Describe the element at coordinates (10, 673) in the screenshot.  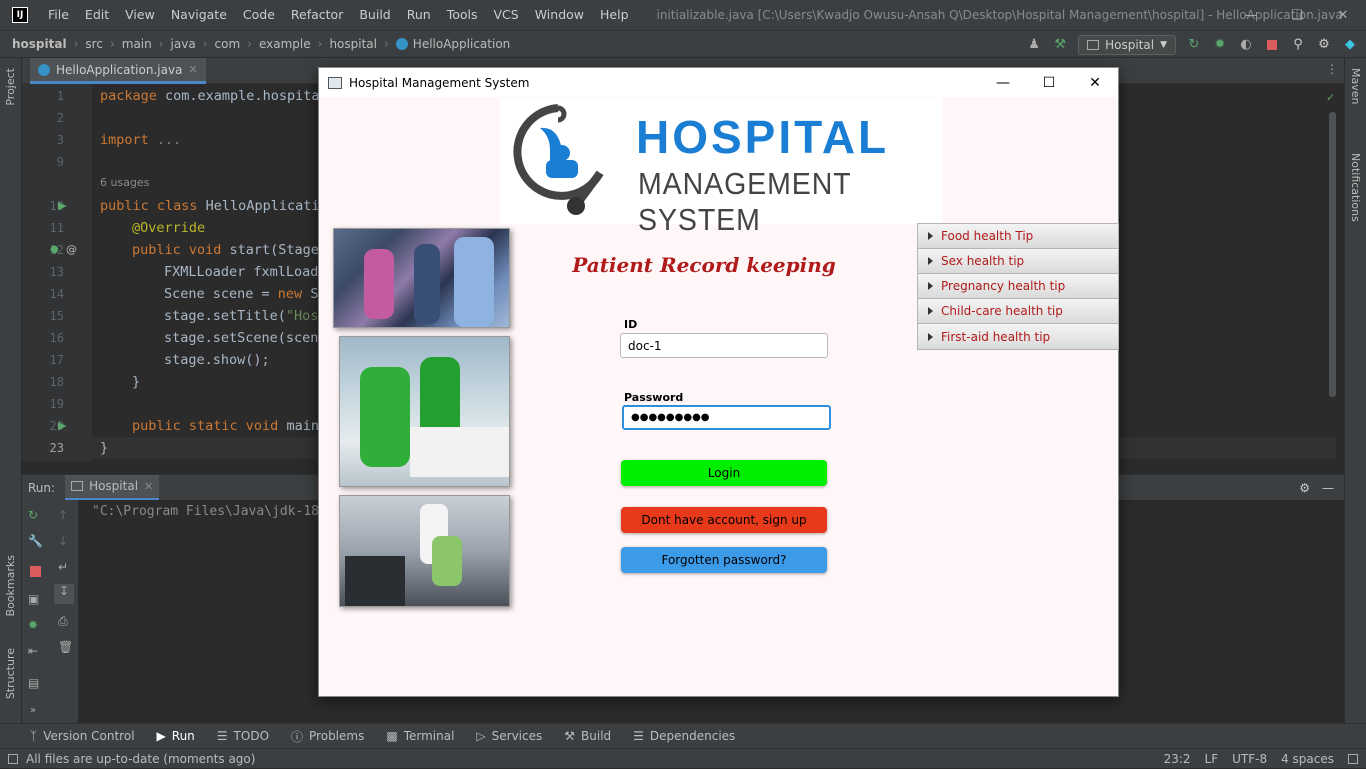
I see `tool-structure: Structure` at that location.